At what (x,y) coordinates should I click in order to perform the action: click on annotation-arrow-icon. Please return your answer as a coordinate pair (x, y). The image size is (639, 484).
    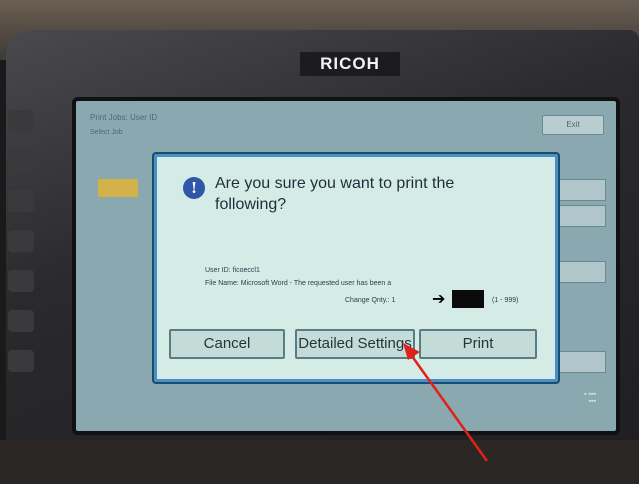
    Looking at the image, I should click on (446, 402).